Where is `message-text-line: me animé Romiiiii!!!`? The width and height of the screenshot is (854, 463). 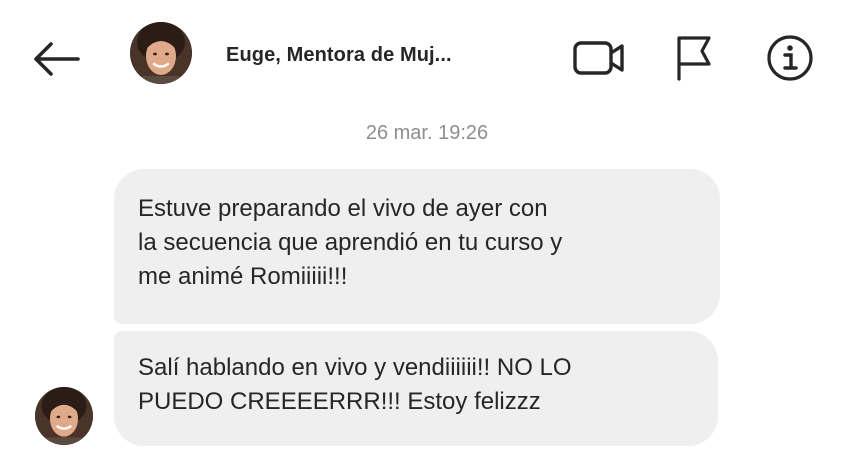
message-text-line: me animé Romiiiii!!! is located at coordinates (243, 276).